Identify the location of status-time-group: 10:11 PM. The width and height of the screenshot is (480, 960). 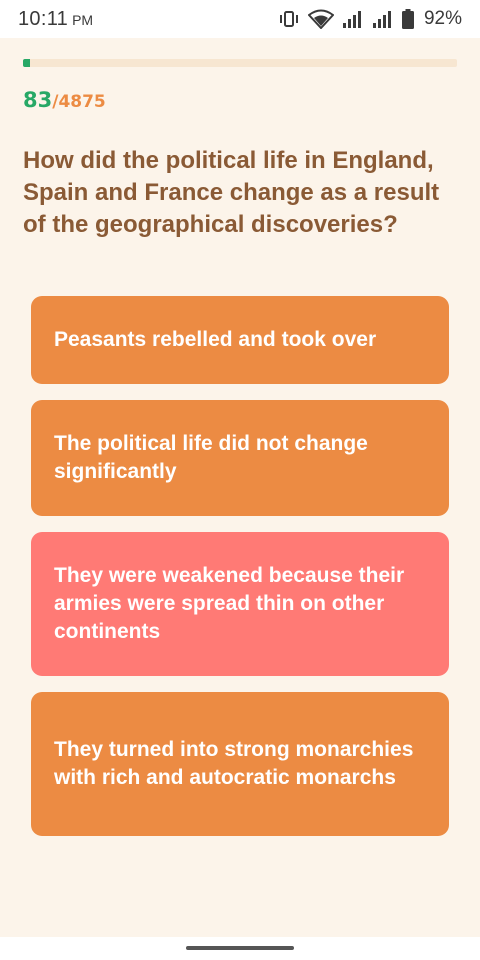
(55, 19).